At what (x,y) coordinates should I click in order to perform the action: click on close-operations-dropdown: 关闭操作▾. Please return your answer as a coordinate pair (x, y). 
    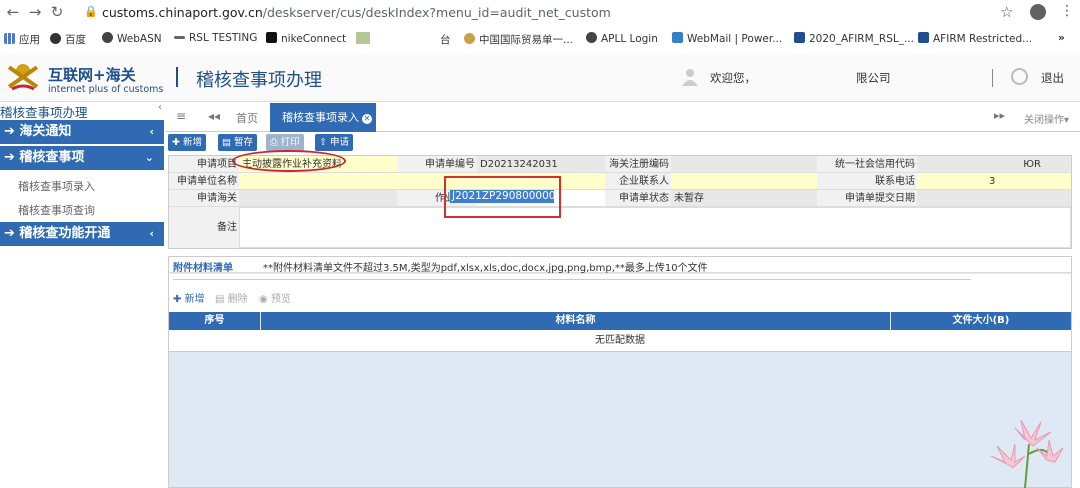
    Looking at the image, I should click on (1046, 118).